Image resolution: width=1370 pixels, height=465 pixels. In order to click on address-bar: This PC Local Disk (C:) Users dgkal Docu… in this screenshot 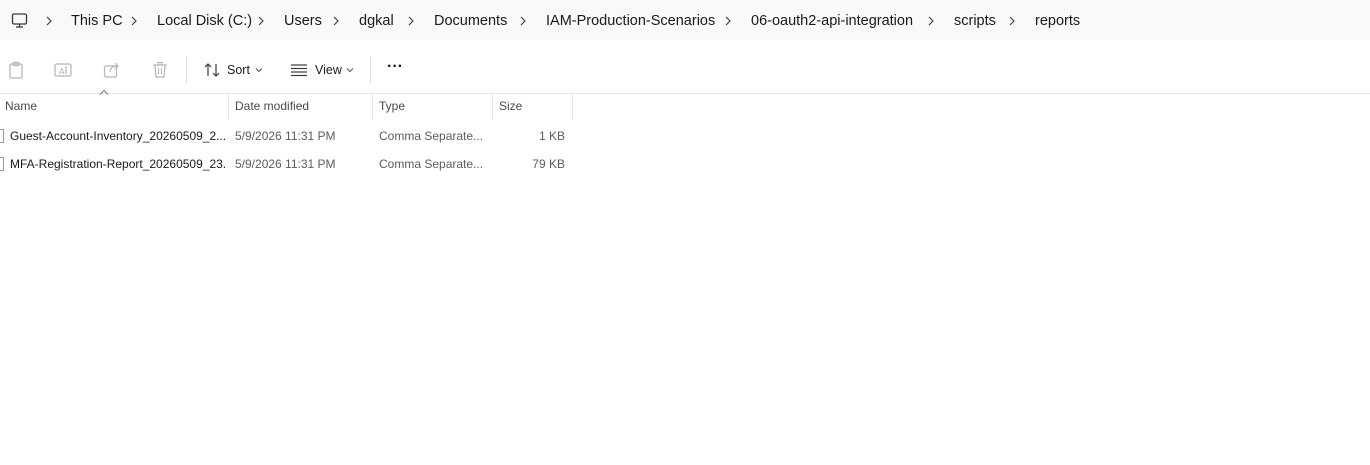, I will do `click(685, 20)`.